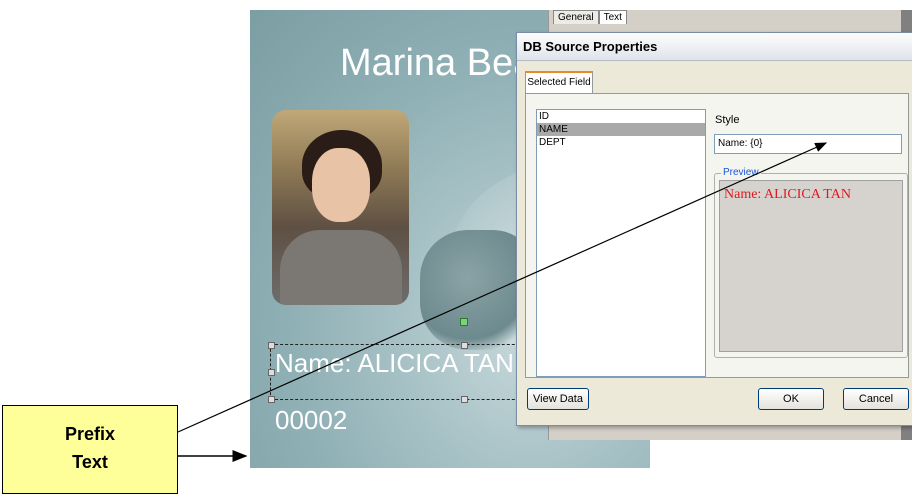 The height and width of the screenshot is (498, 912). Describe the element at coordinates (714, 47) in the screenshot. I see `dialog-titlebar: DB Source Properties` at that location.